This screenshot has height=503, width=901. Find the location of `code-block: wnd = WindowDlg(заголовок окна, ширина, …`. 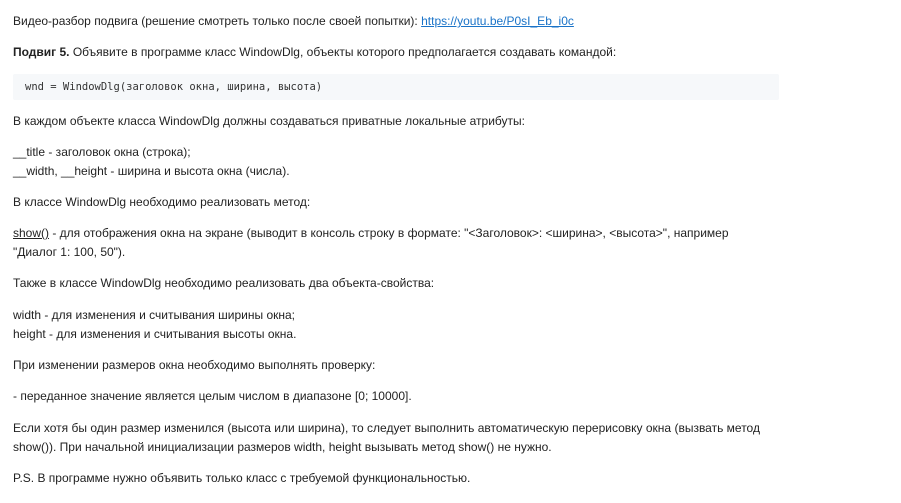

code-block: wnd = WindowDlg(заголовок окна, ширина, … is located at coordinates (396, 87).